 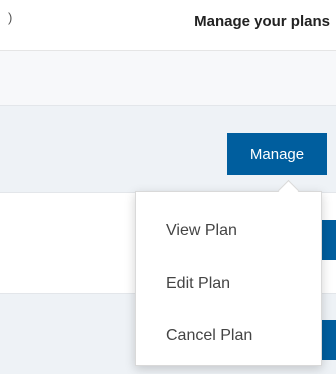 I want to click on menu-item-cancel-plan: Cancel Plan, so click(x=209, y=336).